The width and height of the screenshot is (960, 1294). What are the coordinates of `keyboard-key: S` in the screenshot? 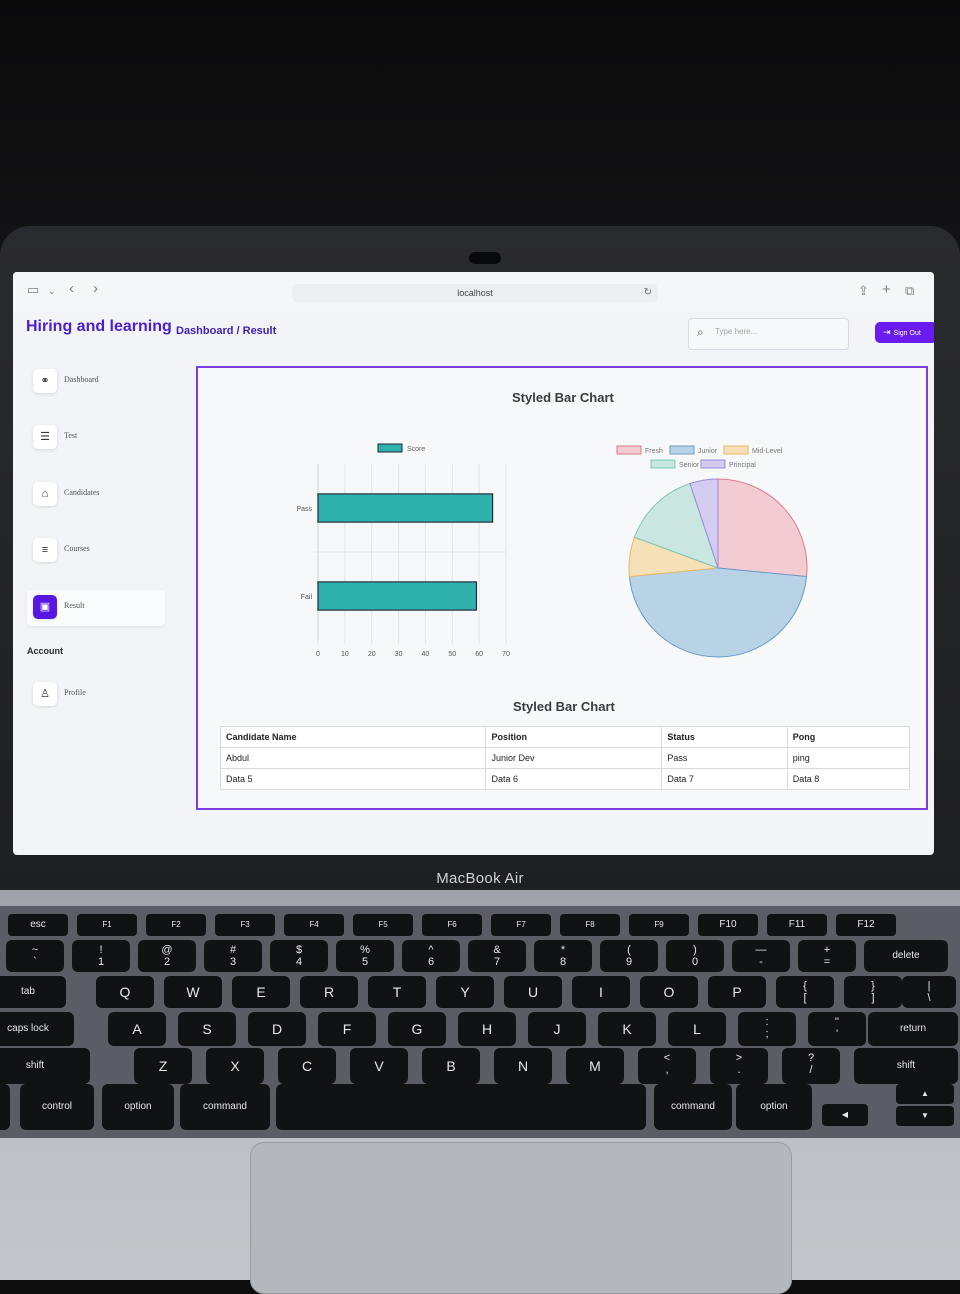 It's located at (207, 1029).